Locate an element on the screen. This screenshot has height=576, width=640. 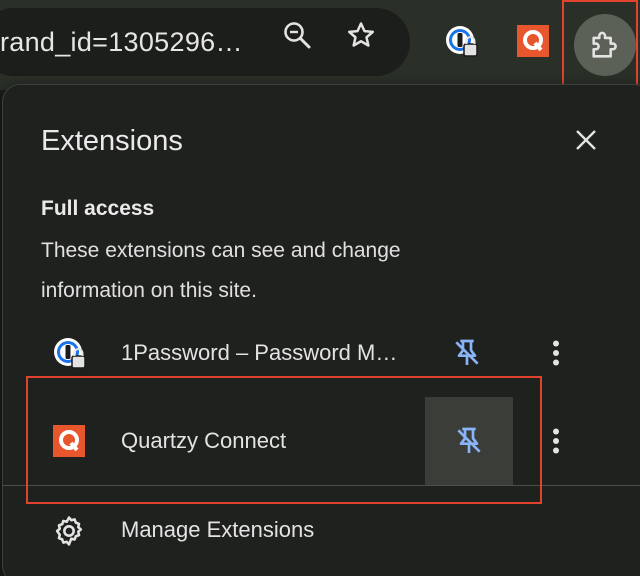
star-icon is located at coordinates (361, 35).